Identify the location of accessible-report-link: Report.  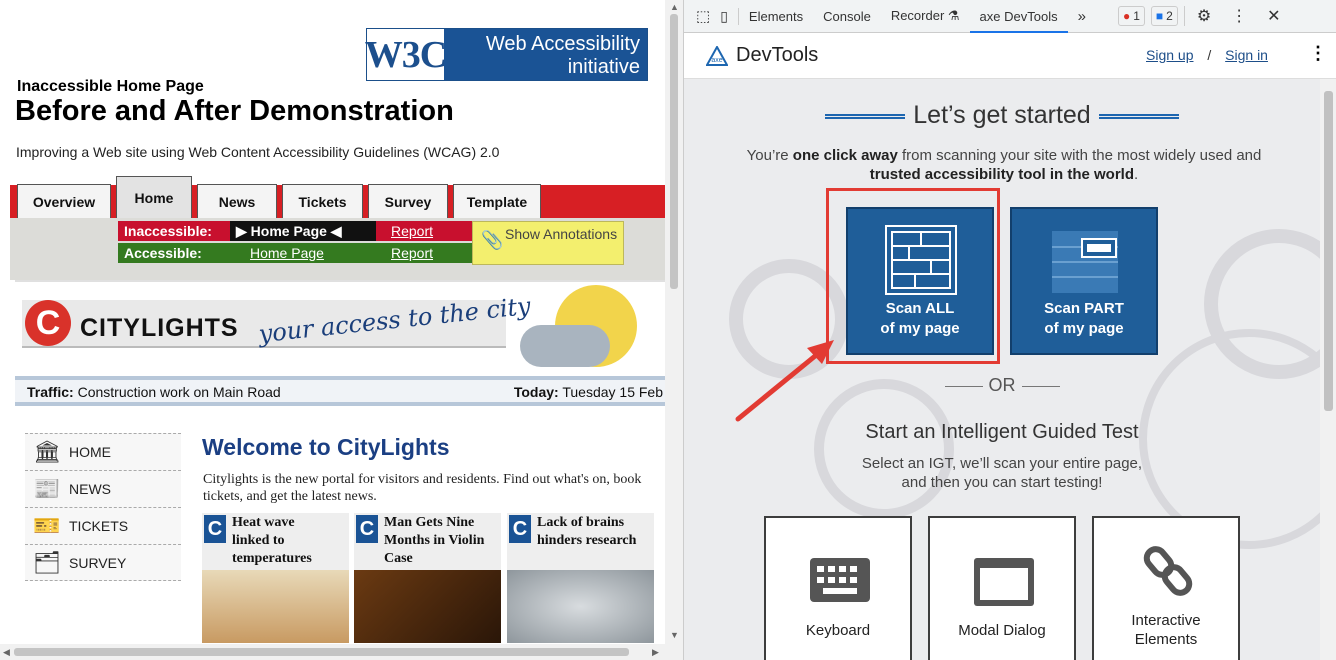
(426, 253).